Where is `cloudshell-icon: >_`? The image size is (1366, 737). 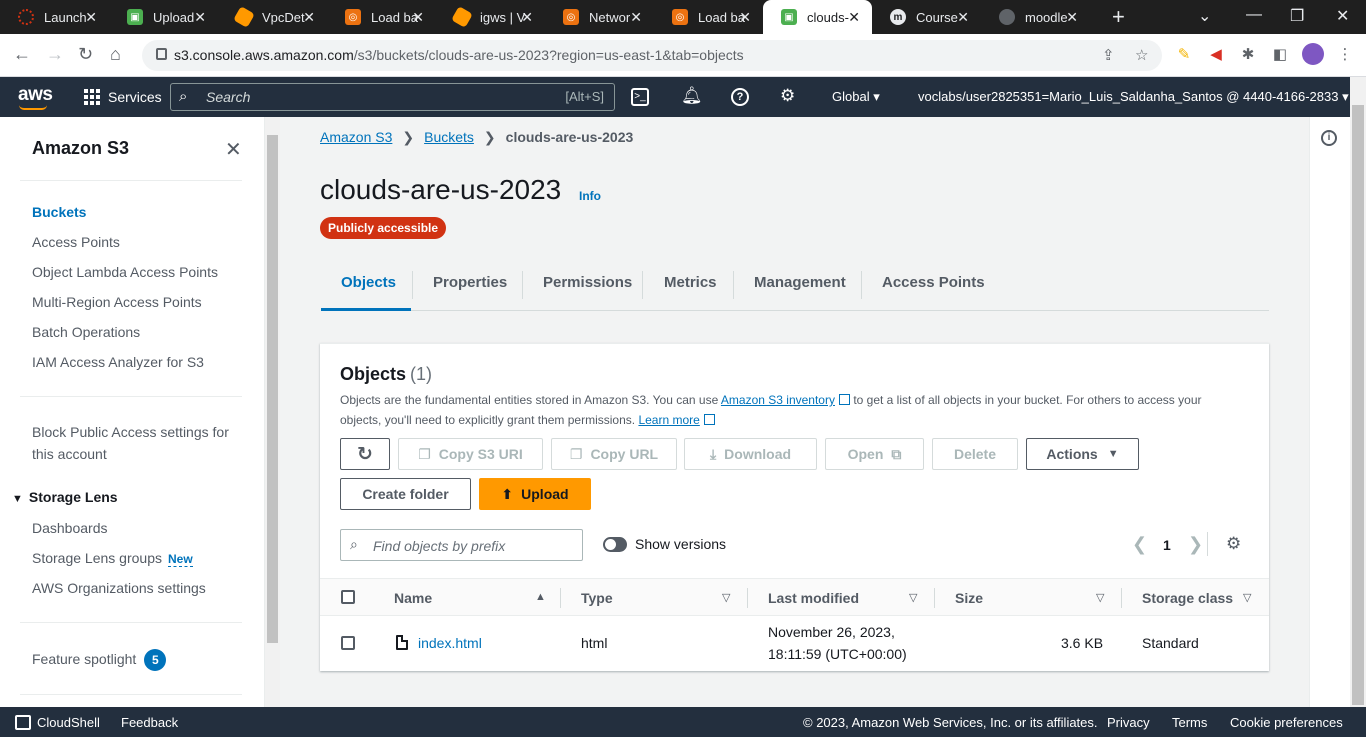 cloudshell-icon: >_ is located at coordinates (640, 97).